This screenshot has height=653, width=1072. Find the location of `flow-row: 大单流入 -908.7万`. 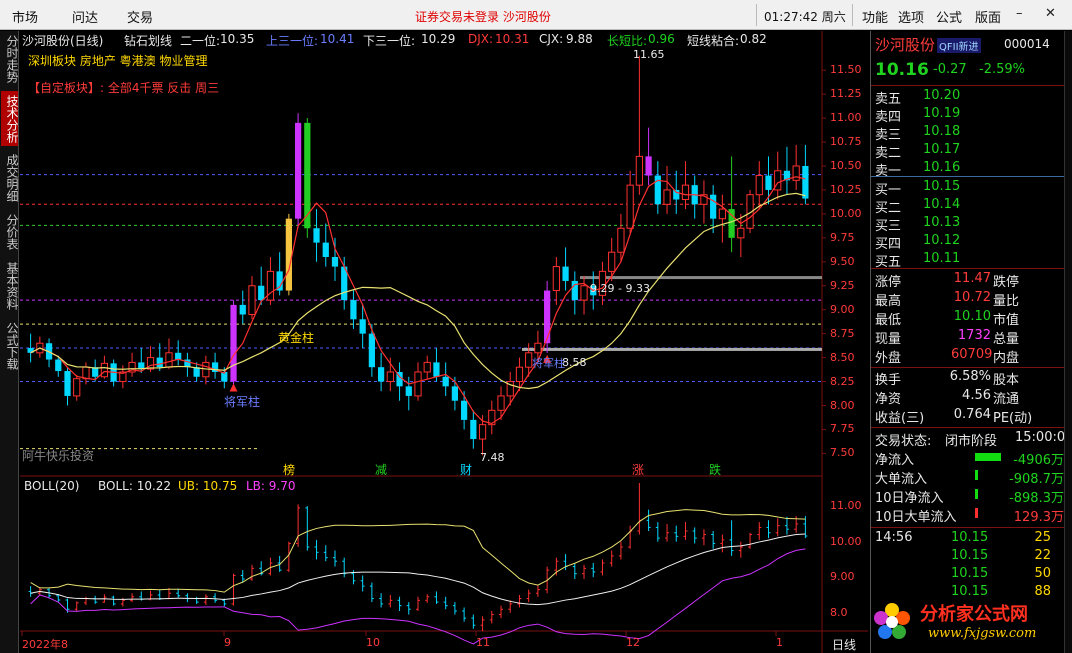

flow-row: 大单流入 -908.7万 is located at coordinates (968, 477).